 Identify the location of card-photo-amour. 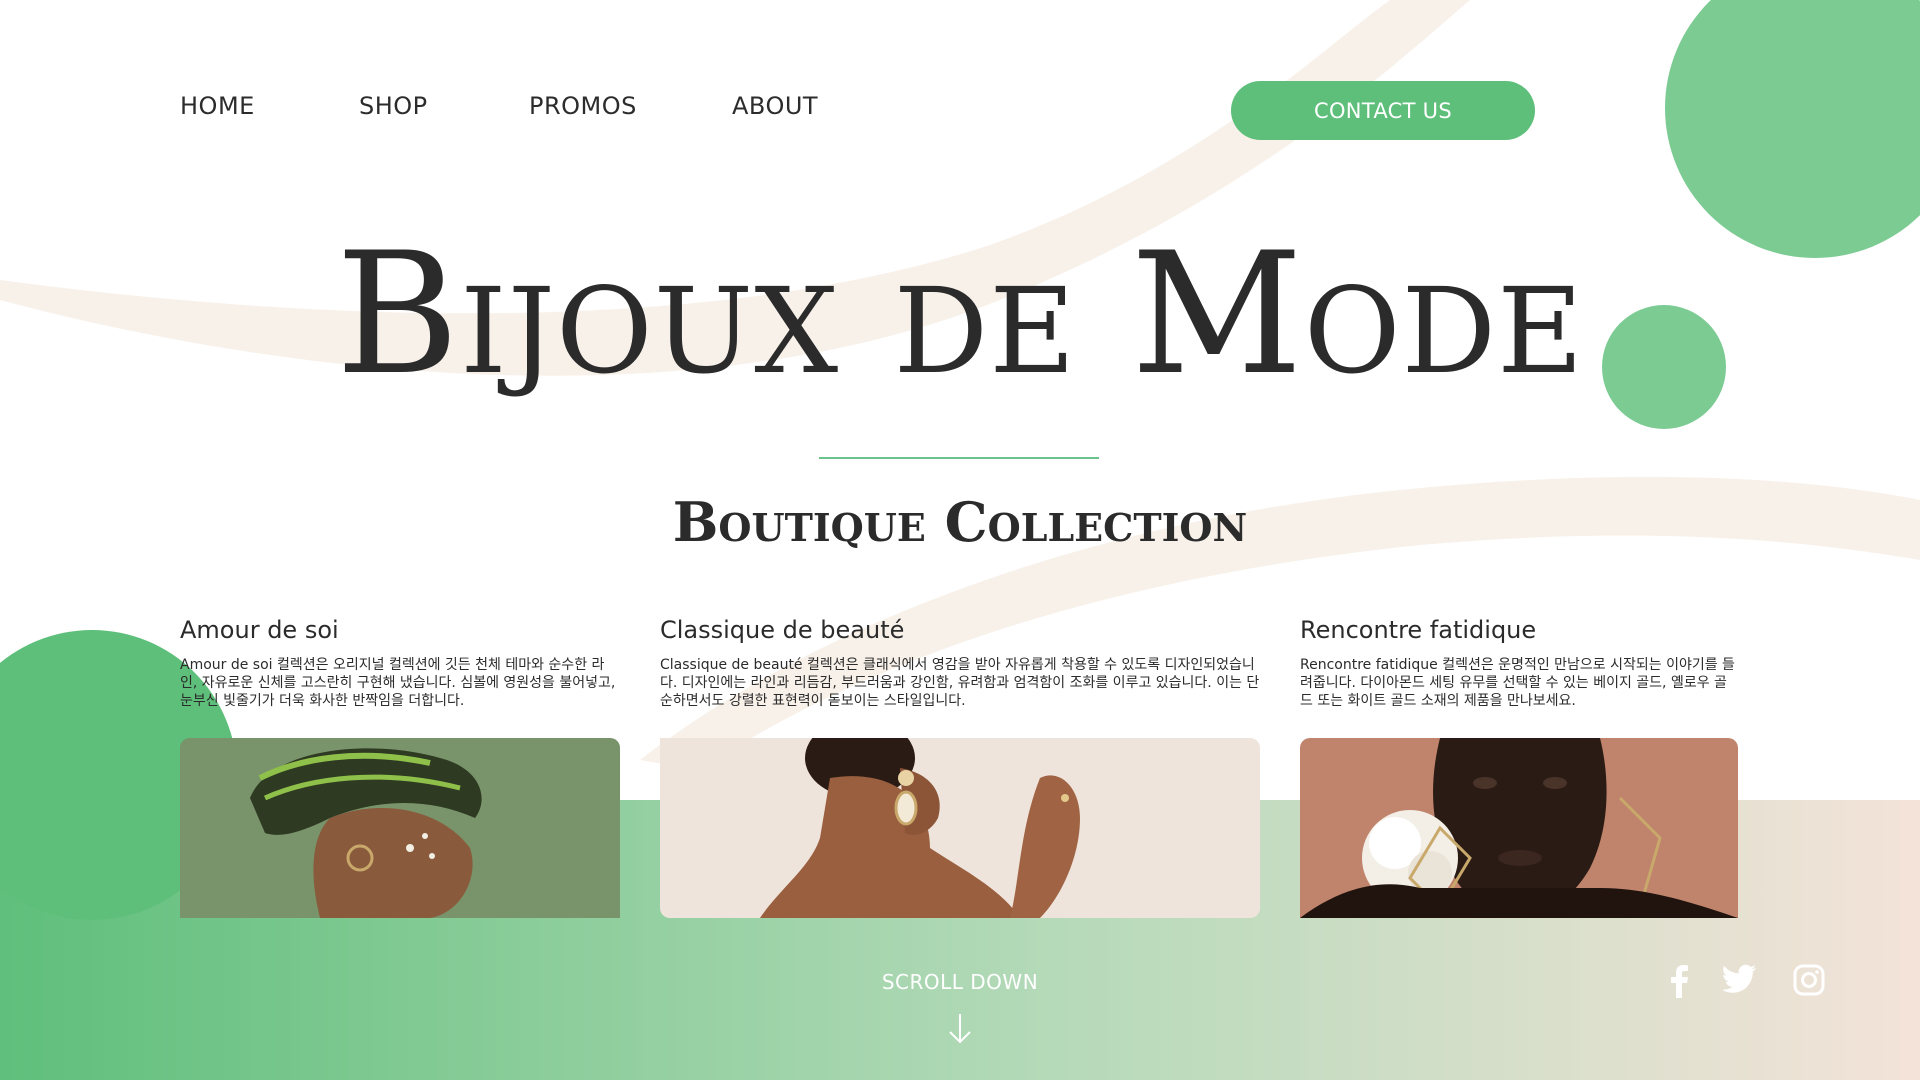
(400, 828).